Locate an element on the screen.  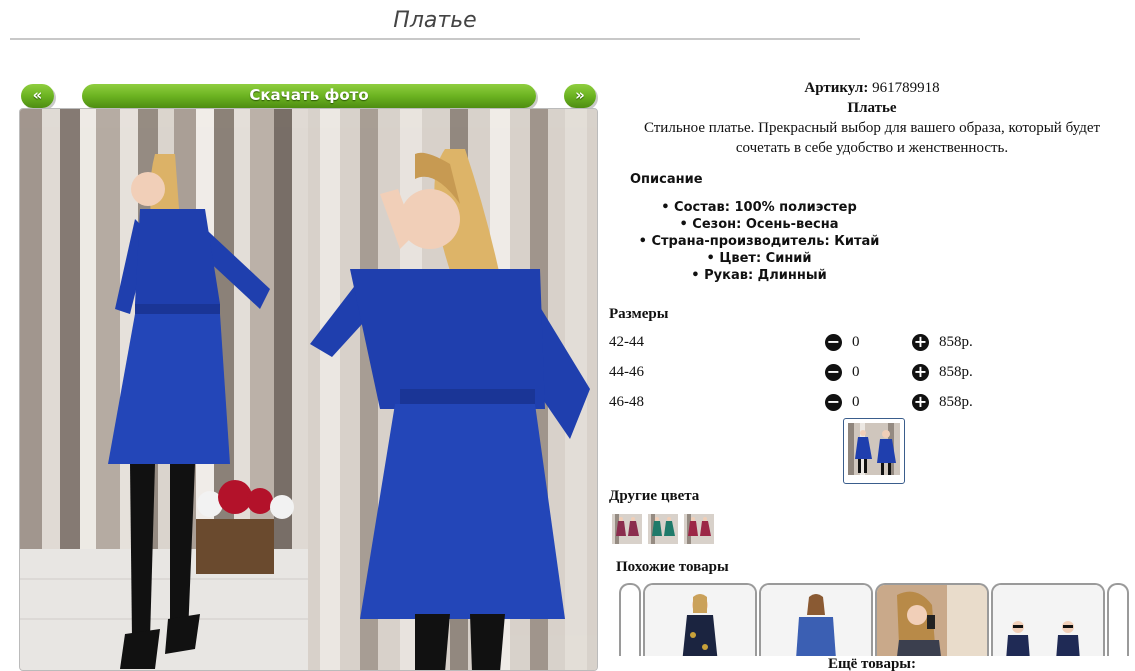
details-heading: Описание is located at coordinates (666, 179).